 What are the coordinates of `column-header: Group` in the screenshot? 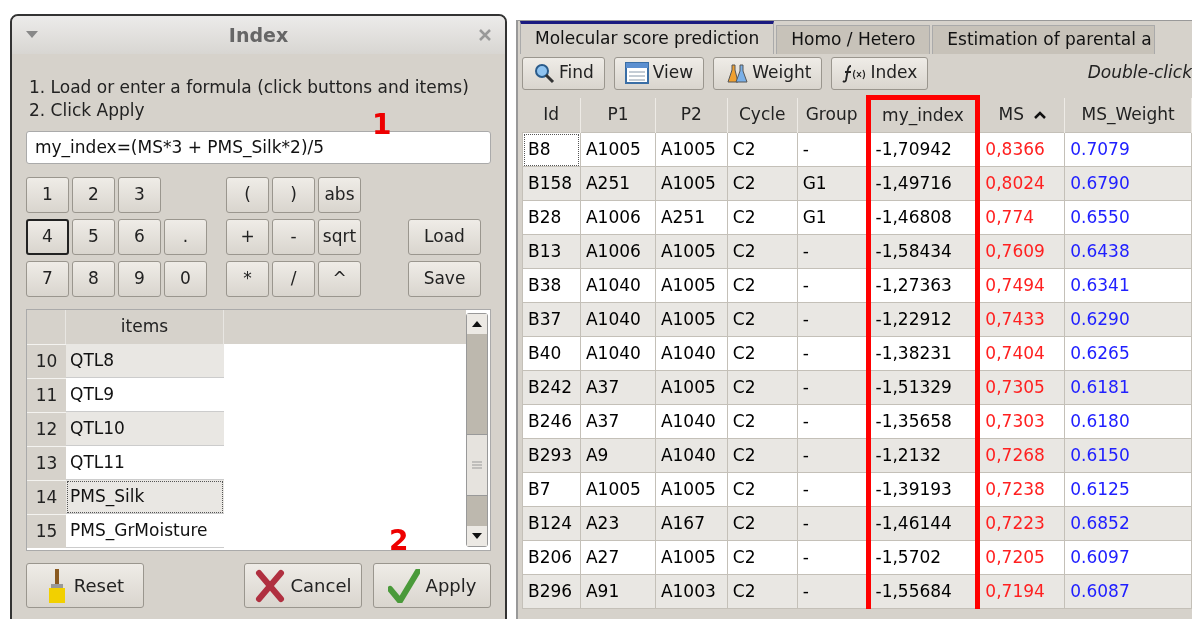 It's located at (832, 115).